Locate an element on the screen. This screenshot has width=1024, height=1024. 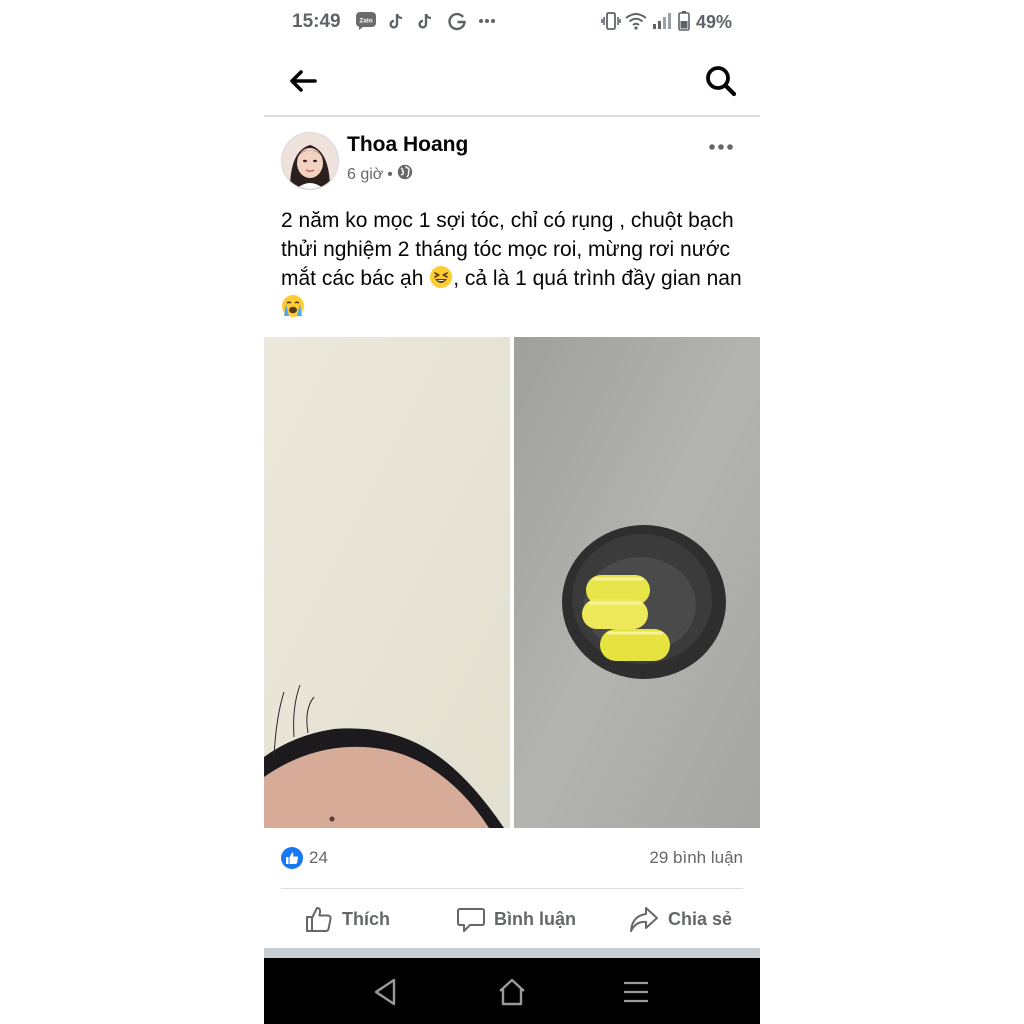
top-navigation-bar is located at coordinates (512, 80).